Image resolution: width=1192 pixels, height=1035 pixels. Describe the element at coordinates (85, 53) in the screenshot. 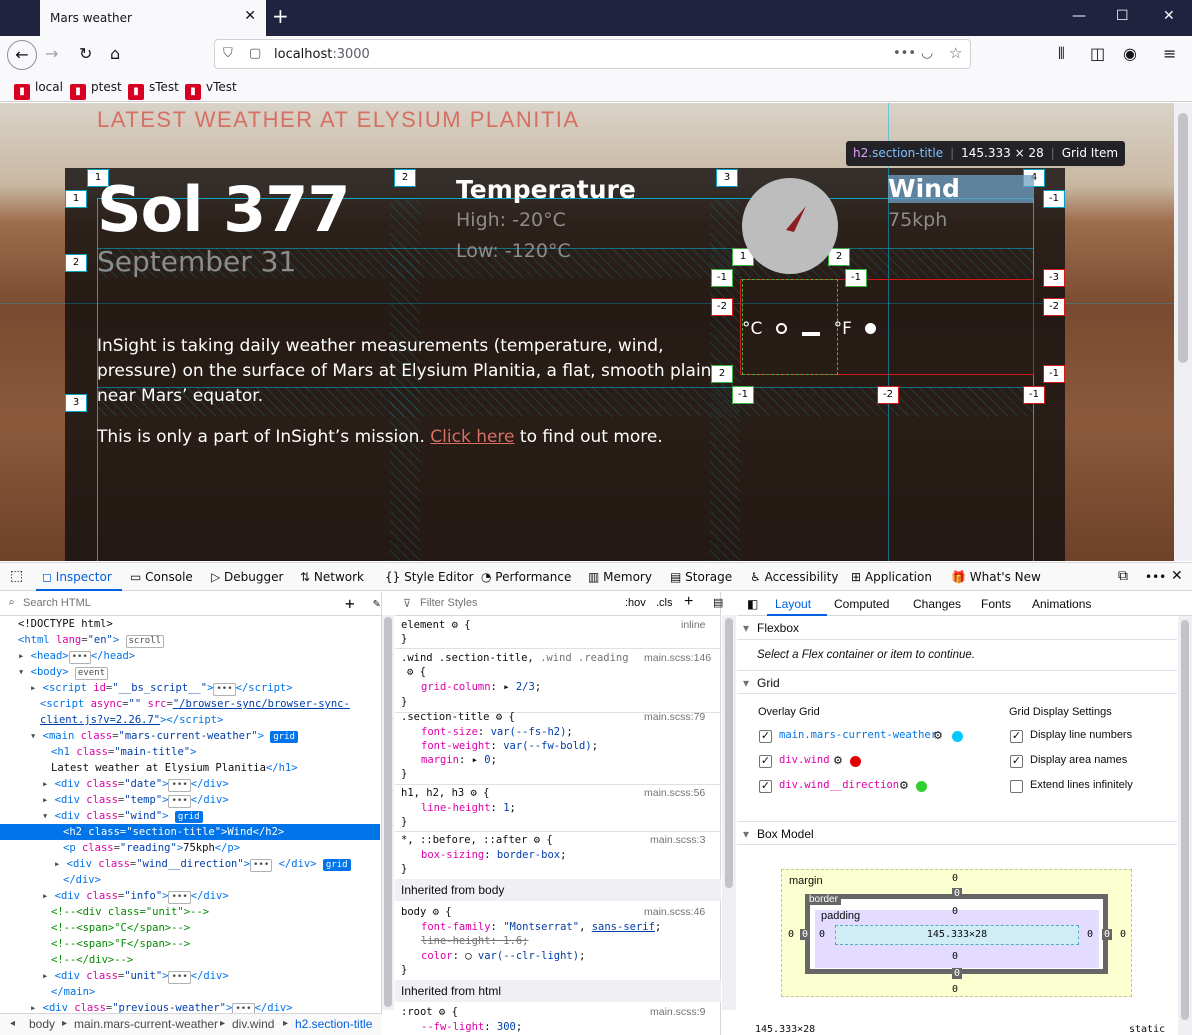

I see `reload-button: ↻` at that location.